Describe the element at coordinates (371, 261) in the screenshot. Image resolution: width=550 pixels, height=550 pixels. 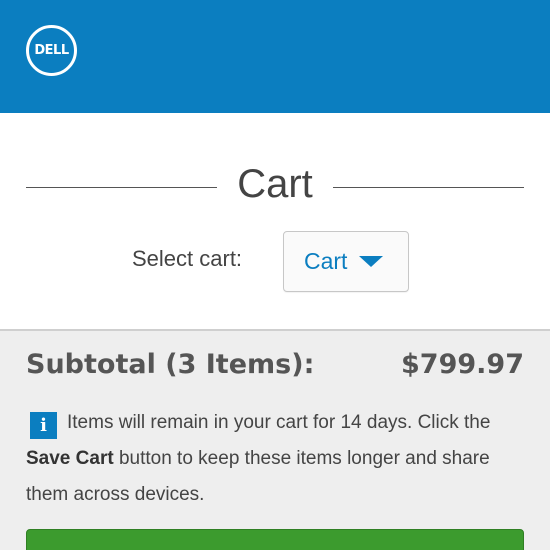
I see `chevron-down-icon` at that location.